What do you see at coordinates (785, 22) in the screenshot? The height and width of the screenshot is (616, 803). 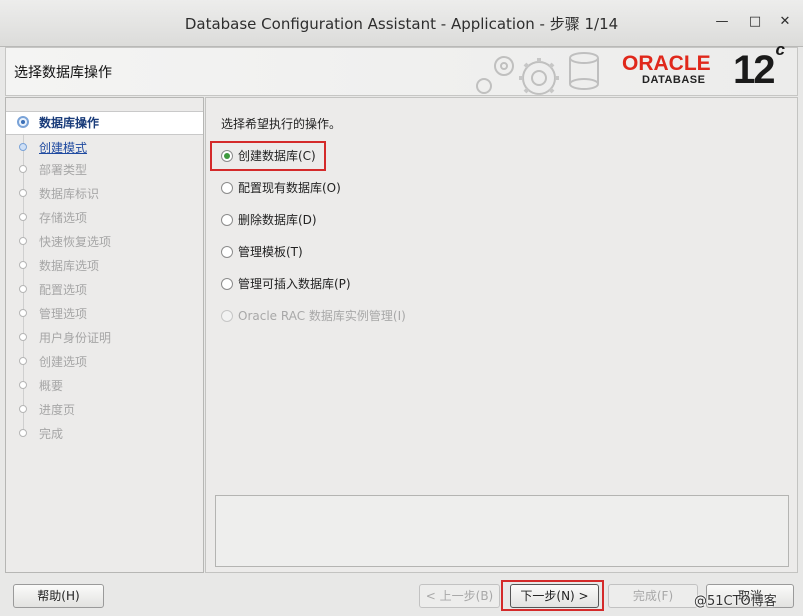 I see `close-icon: ✕` at bounding box center [785, 22].